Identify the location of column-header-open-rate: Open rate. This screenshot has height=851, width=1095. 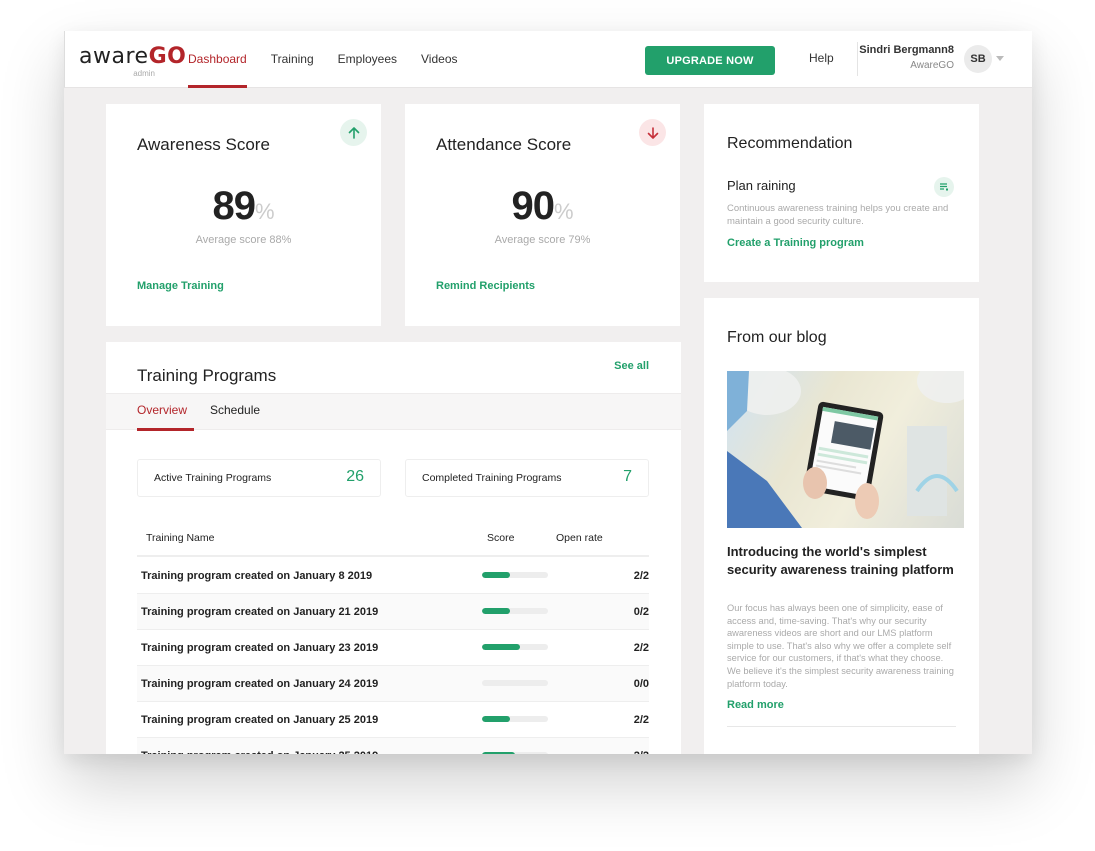
(579, 538).